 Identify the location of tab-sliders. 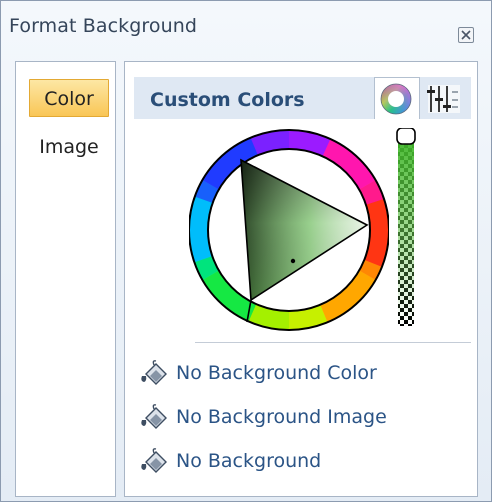
(444, 99).